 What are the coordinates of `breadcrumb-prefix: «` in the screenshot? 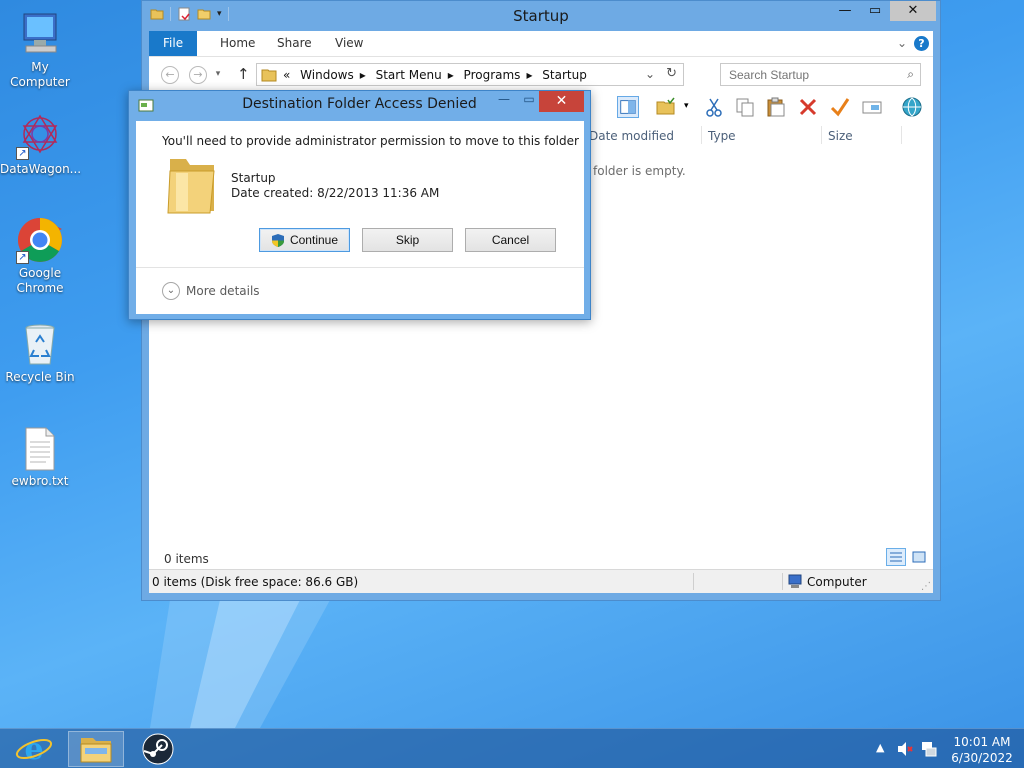 It's located at (286, 75).